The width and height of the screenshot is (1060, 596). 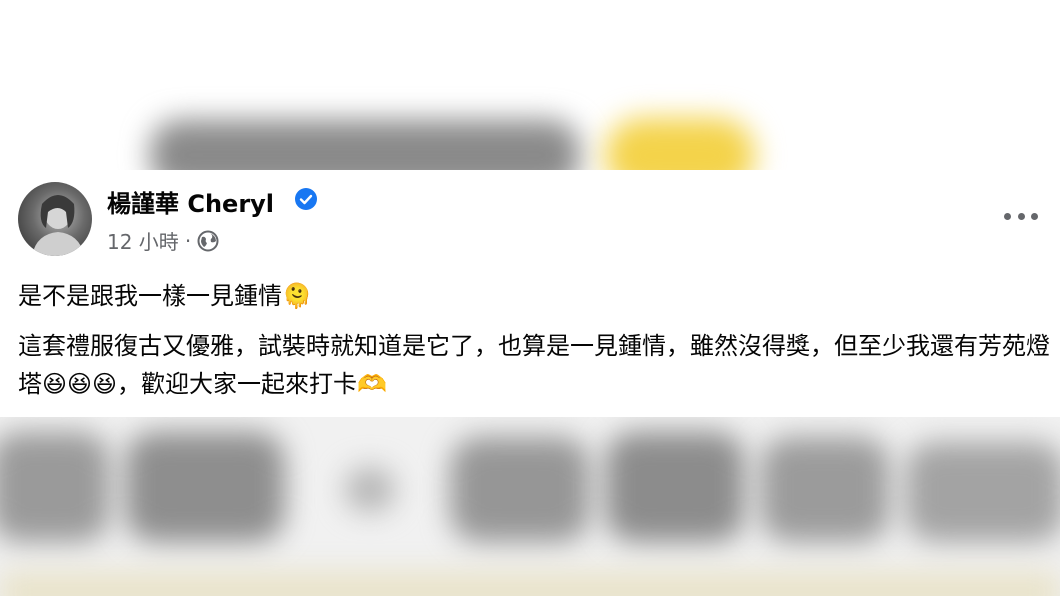 What do you see at coordinates (55, 219) in the screenshot?
I see `avatar` at bounding box center [55, 219].